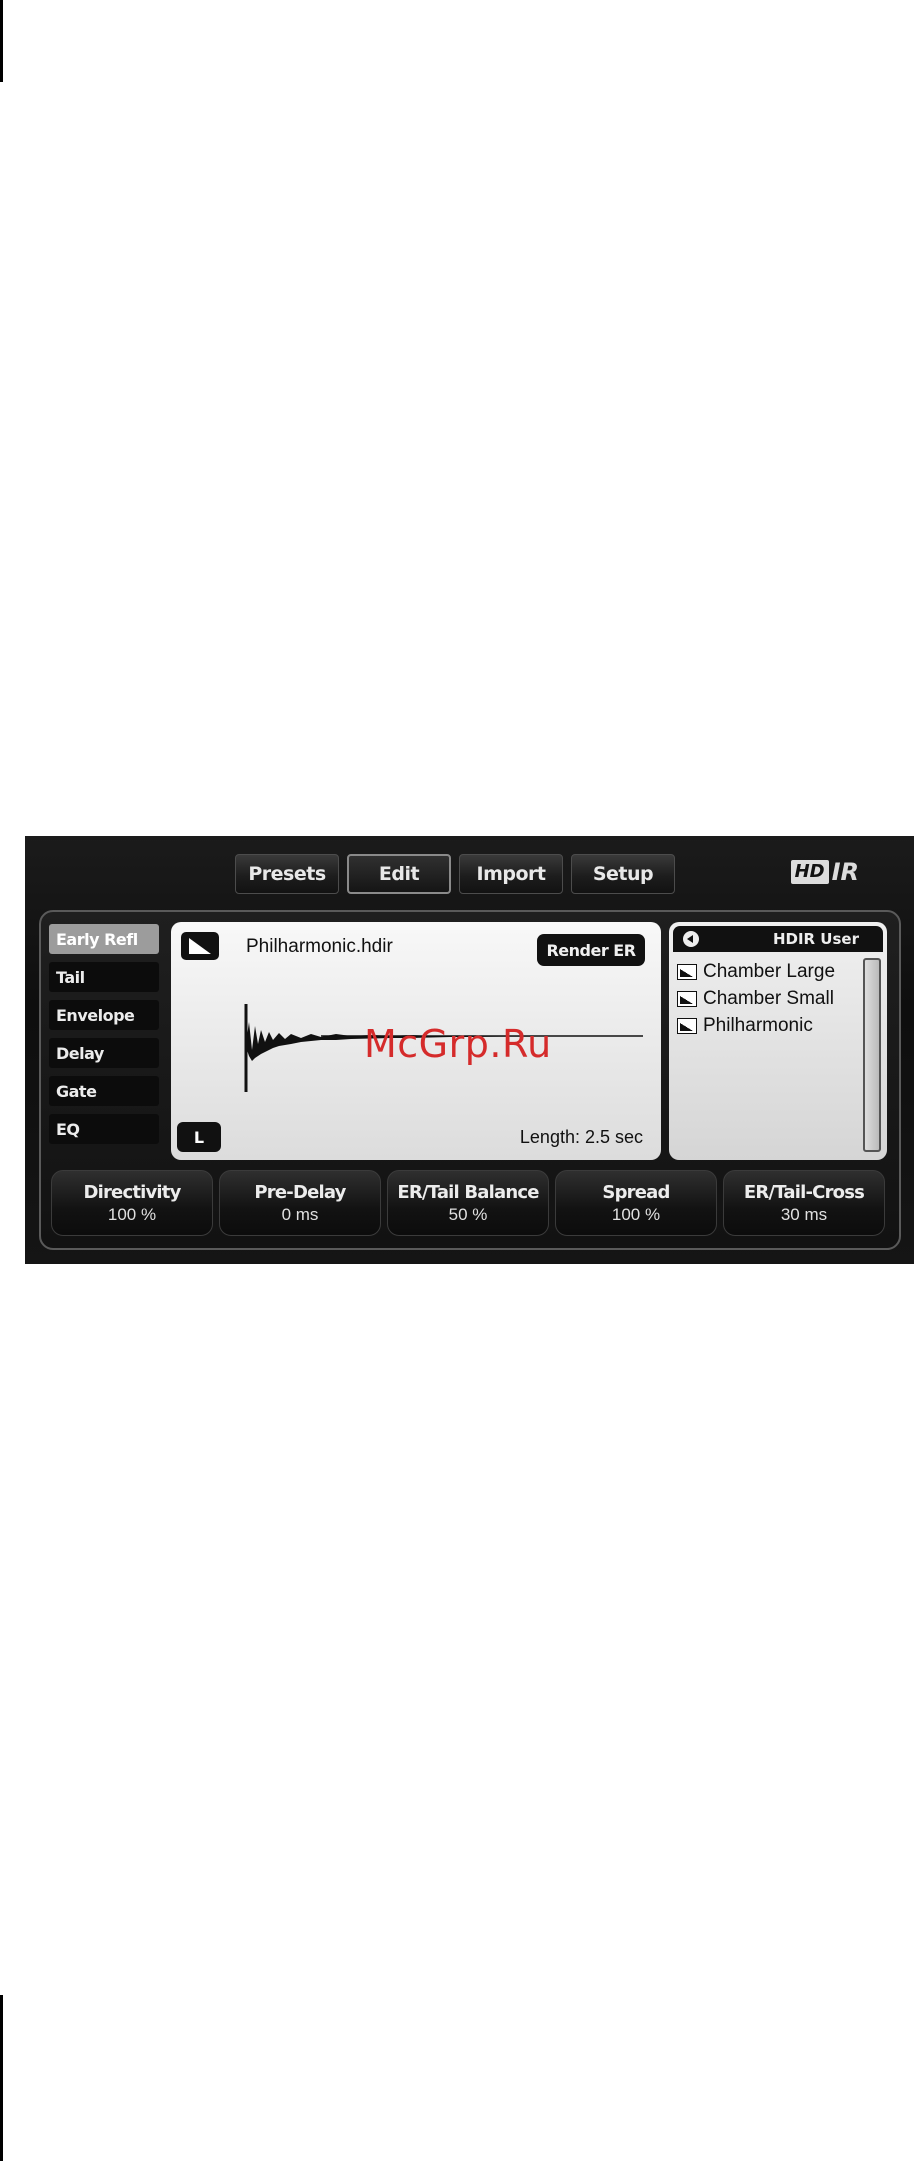  What do you see at coordinates (104, 1053) in the screenshot?
I see `sidebar-item-delay: Delay` at bounding box center [104, 1053].